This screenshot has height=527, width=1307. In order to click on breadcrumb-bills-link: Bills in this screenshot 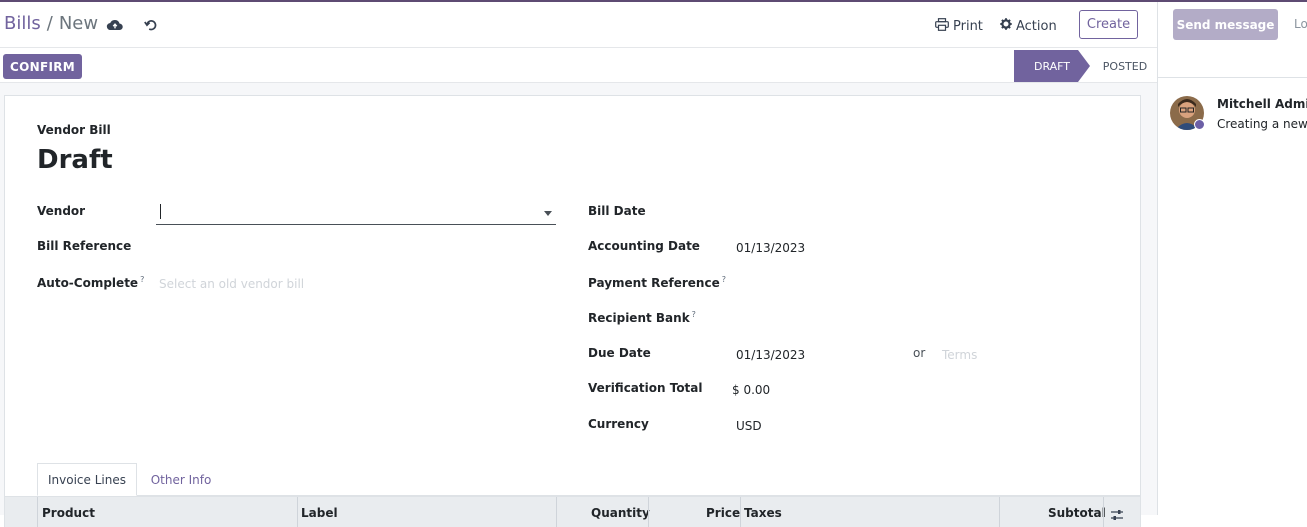, I will do `click(22, 23)`.